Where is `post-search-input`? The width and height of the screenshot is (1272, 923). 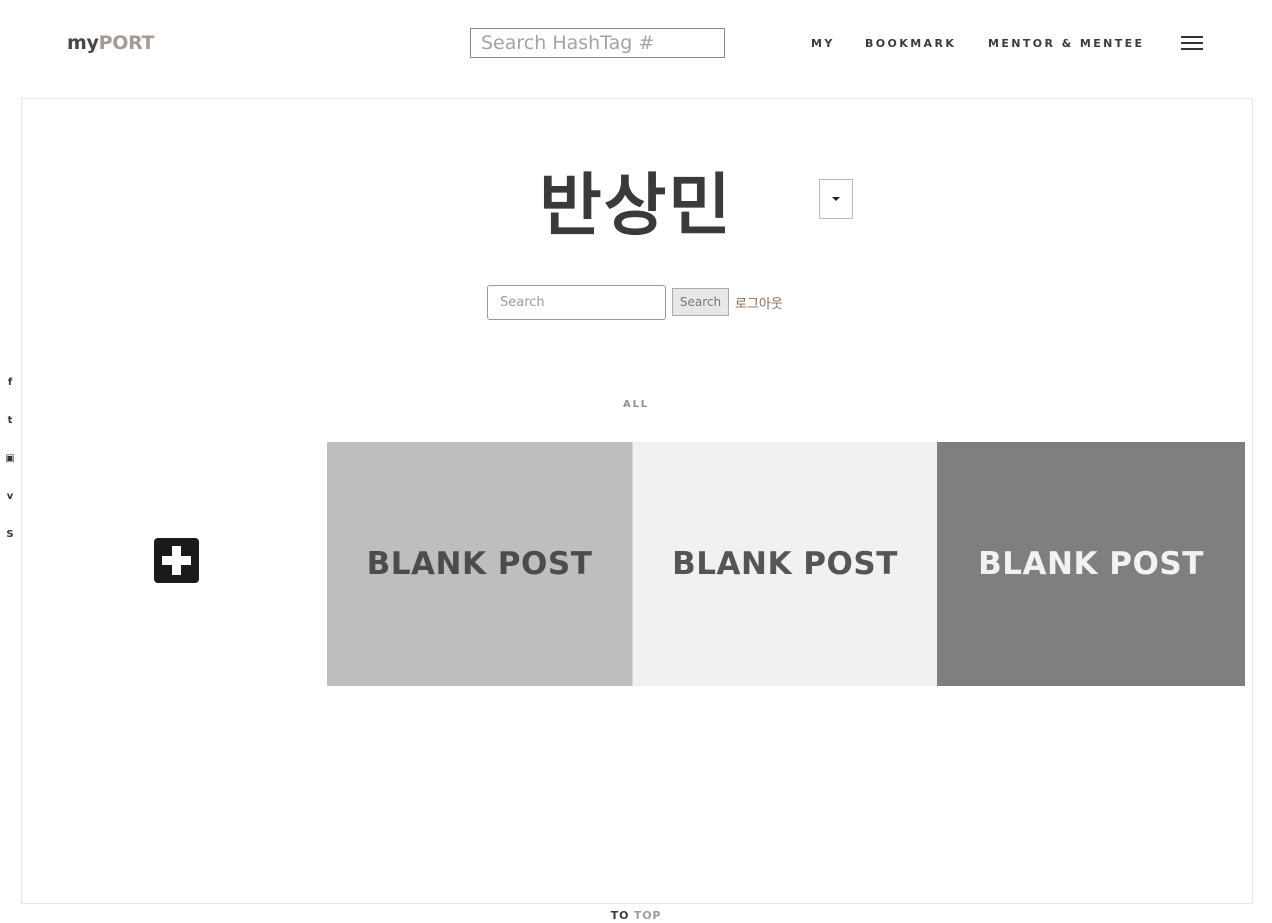 post-search-input is located at coordinates (576, 302).